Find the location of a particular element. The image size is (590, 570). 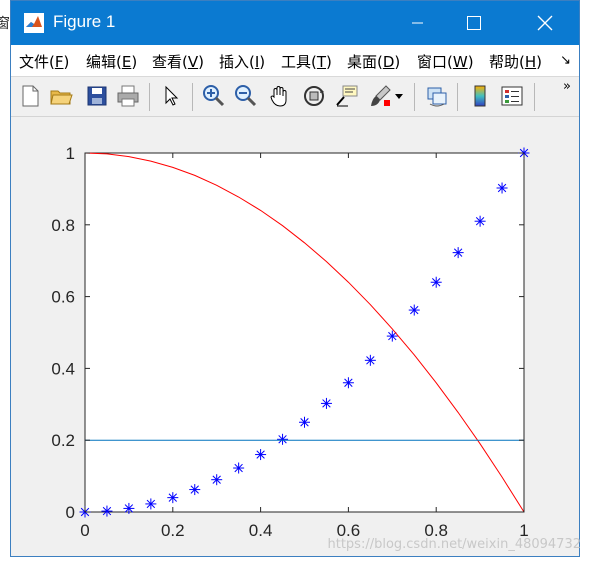

y-tick-label: 0.6 is located at coordinates (63, 297).